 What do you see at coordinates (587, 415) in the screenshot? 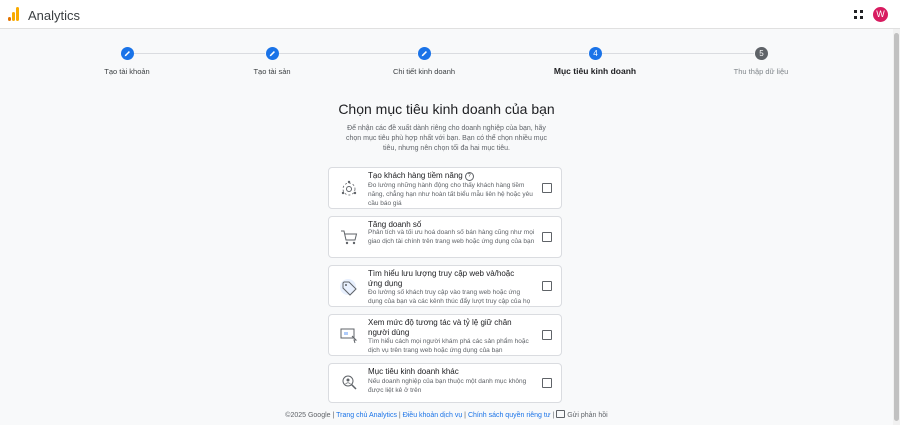
I see `feedback-label: Gửi phản hồi` at bounding box center [587, 415].